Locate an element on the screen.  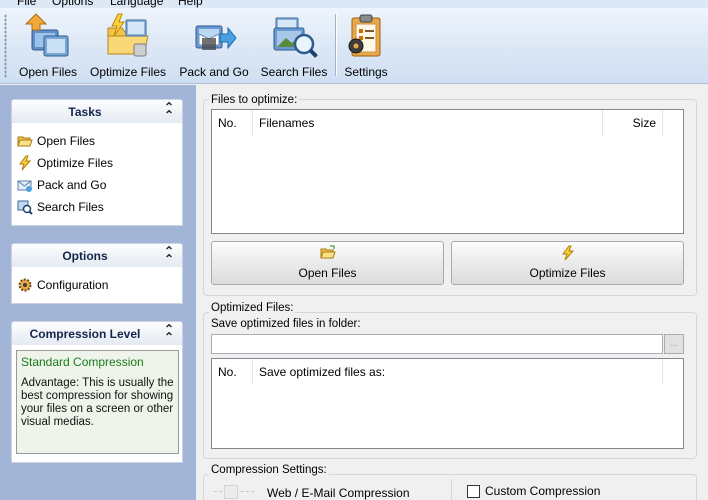
settings-icon is located at coordinates (366, 36).